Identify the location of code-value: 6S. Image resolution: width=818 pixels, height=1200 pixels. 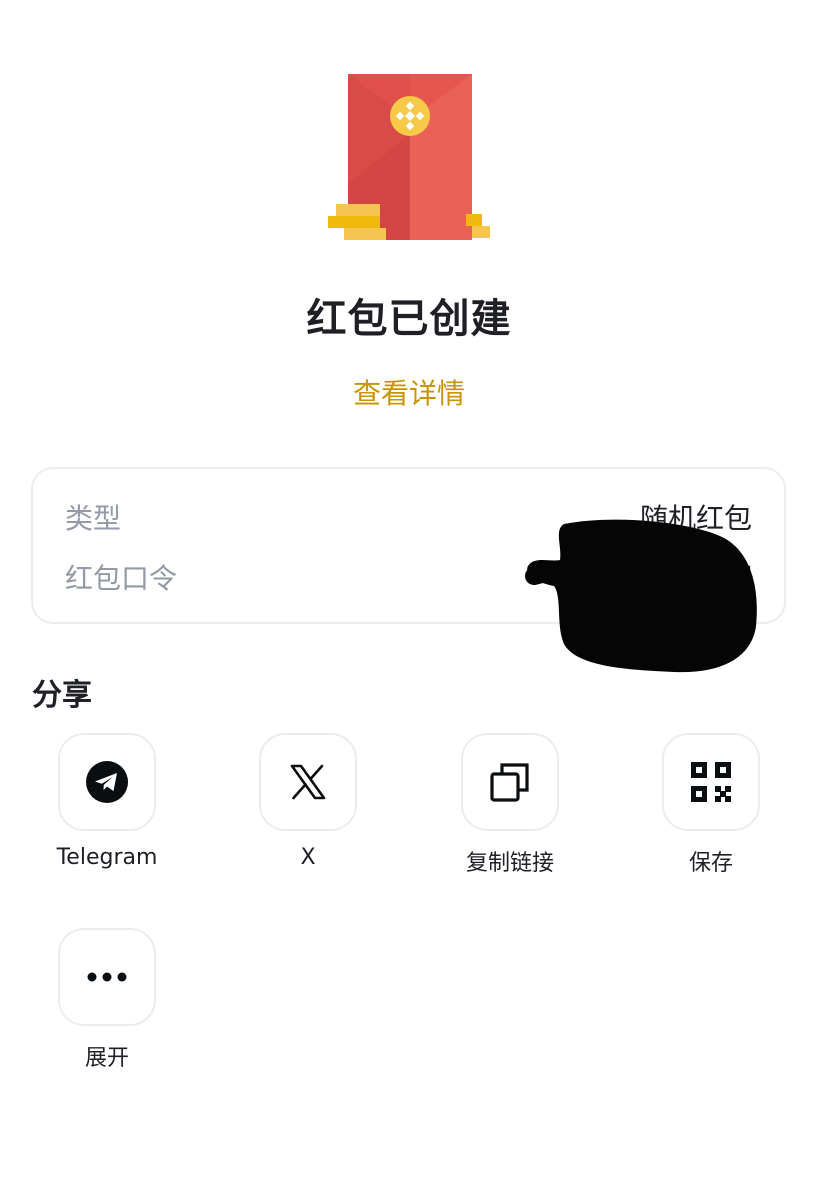
(716, 577).